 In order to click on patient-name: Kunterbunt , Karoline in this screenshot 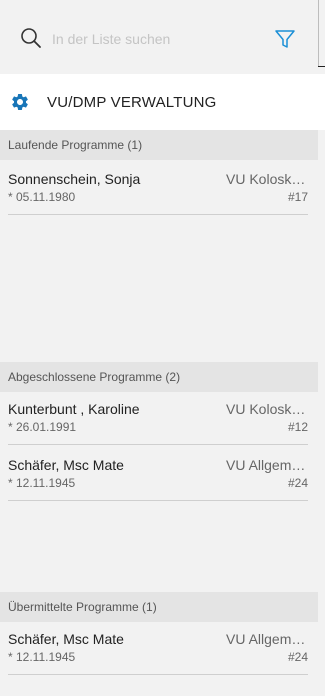, I will do `click(74, 409)`.